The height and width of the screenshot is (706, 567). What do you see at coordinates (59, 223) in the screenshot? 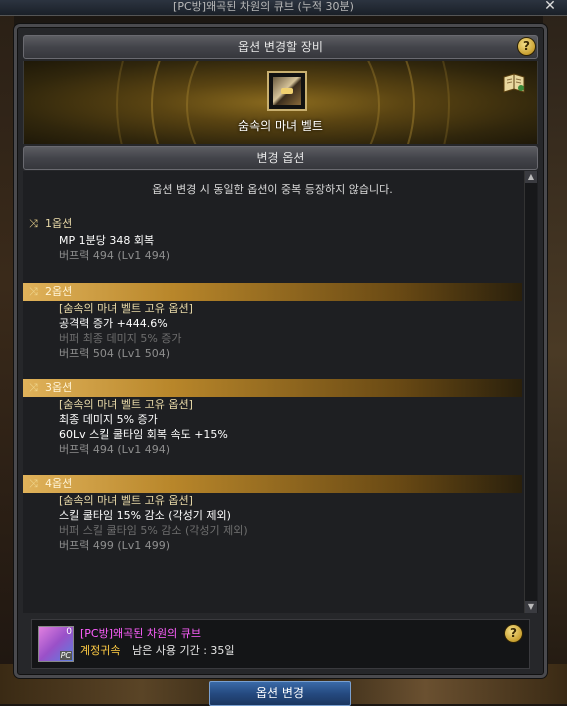
I see `option-label: 1옵션` at bounding box center [59, 223].